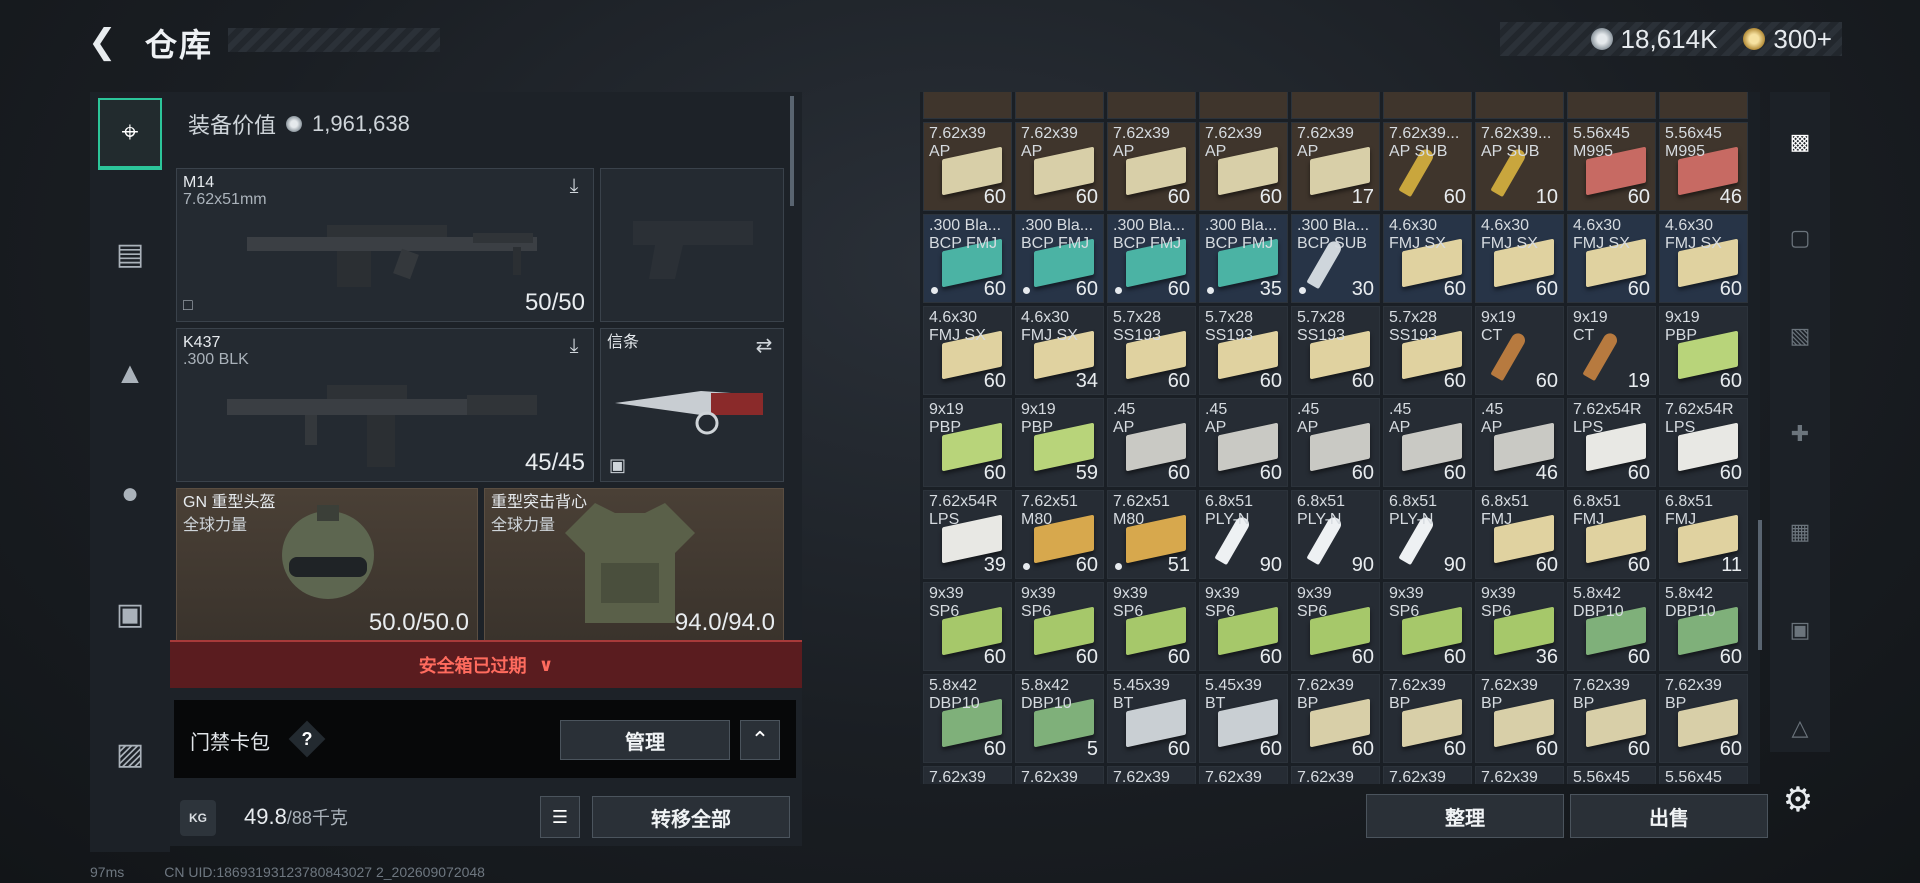  What do you see at coordinates (1800, 238) in the screenshot?
I see `level4-rig-icon: ▢` at bounding box center [1800, 238].